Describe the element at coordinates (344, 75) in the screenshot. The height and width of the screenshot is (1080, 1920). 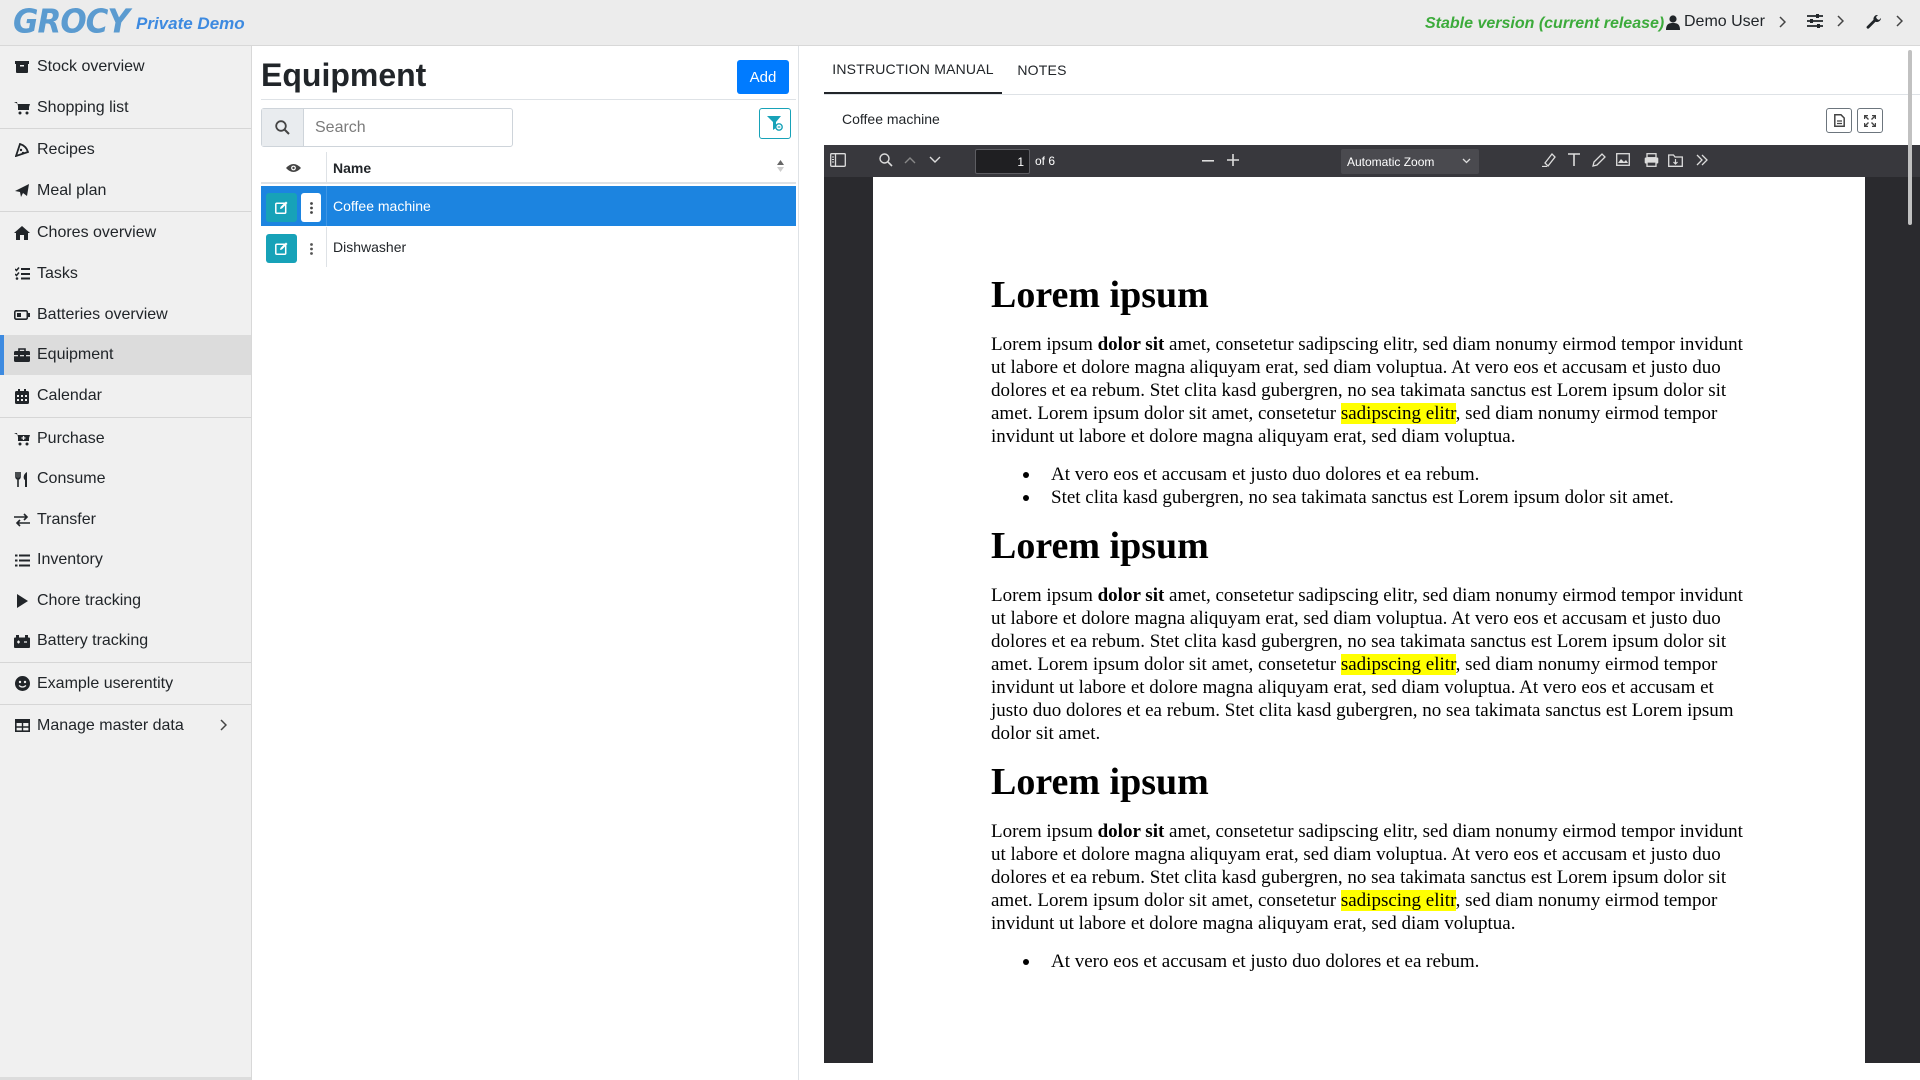
I see `page-title: Equipment` at that location.